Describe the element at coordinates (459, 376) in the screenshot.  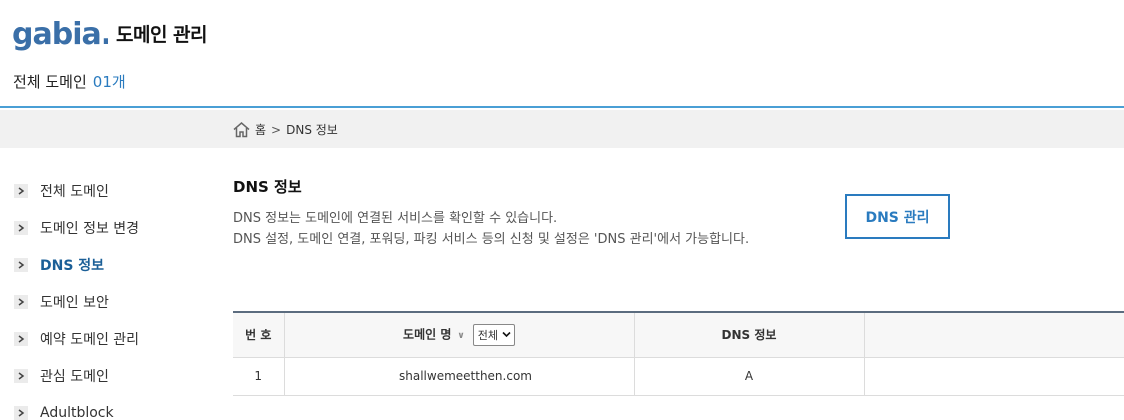
I see `row-domain-name: shallwemeetthen.com` at that location.